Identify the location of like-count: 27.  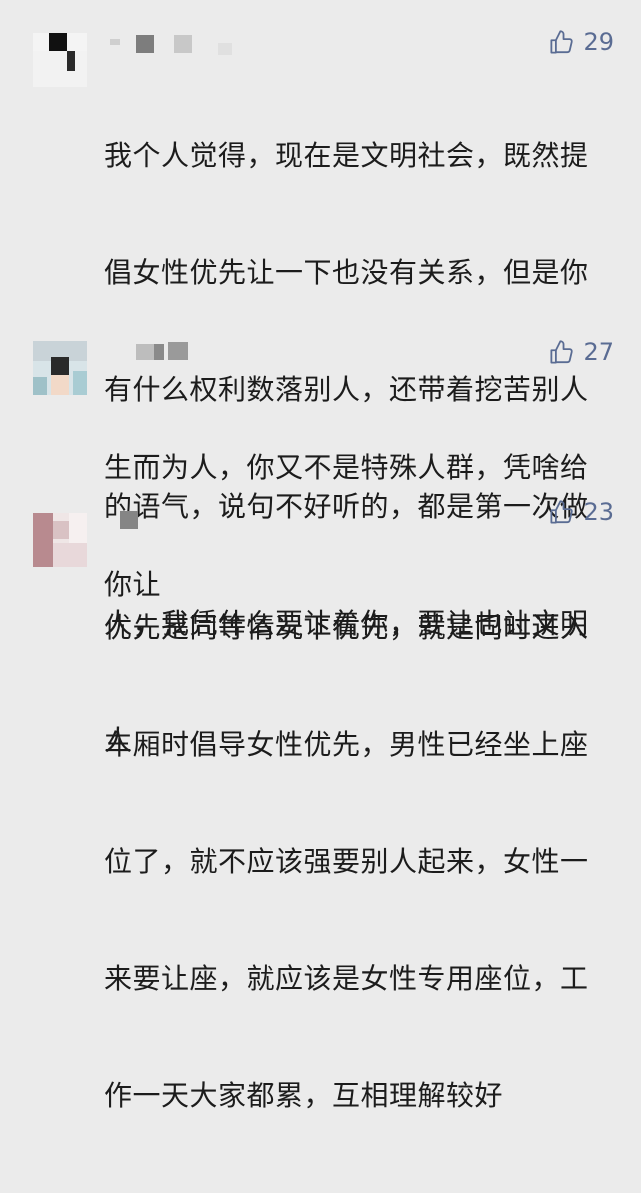
(598, 352).